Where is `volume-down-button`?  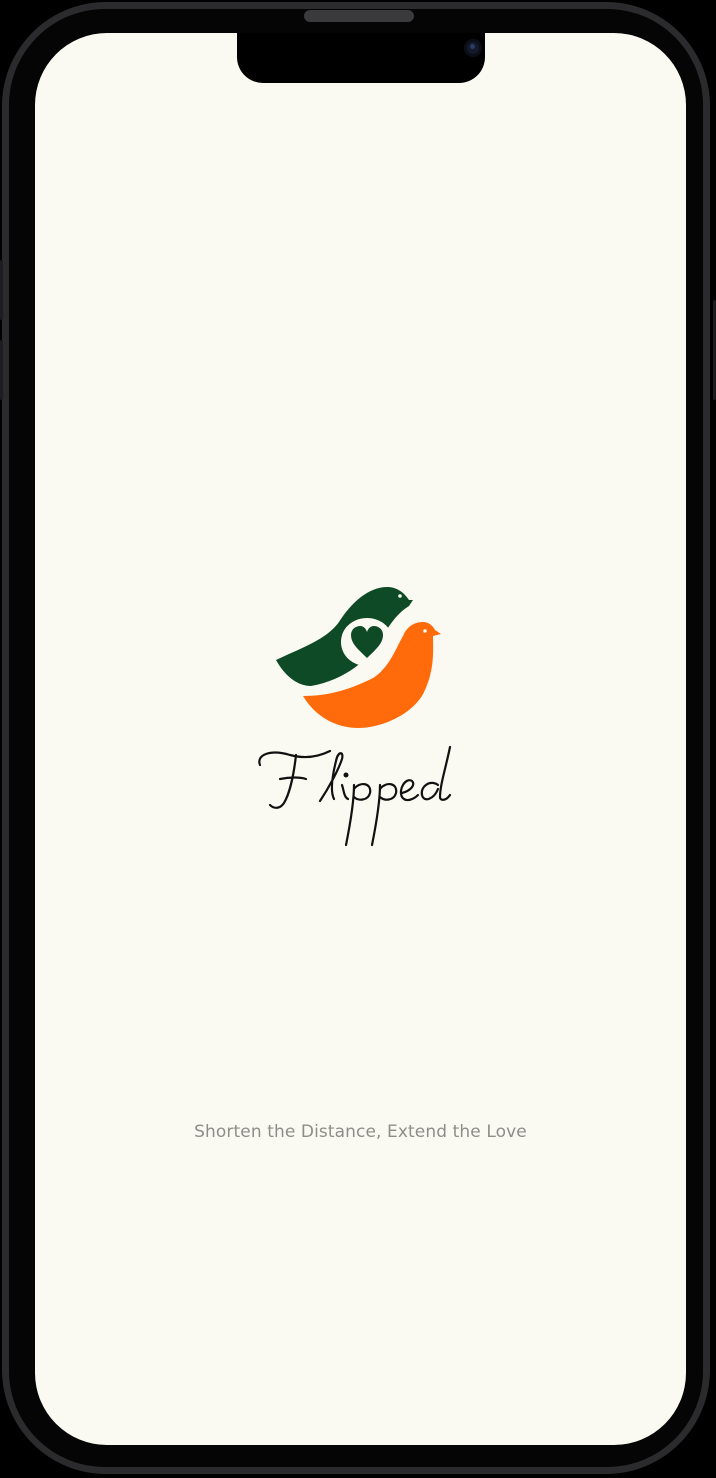
volume-down-button is located at coordinates (1, 370).